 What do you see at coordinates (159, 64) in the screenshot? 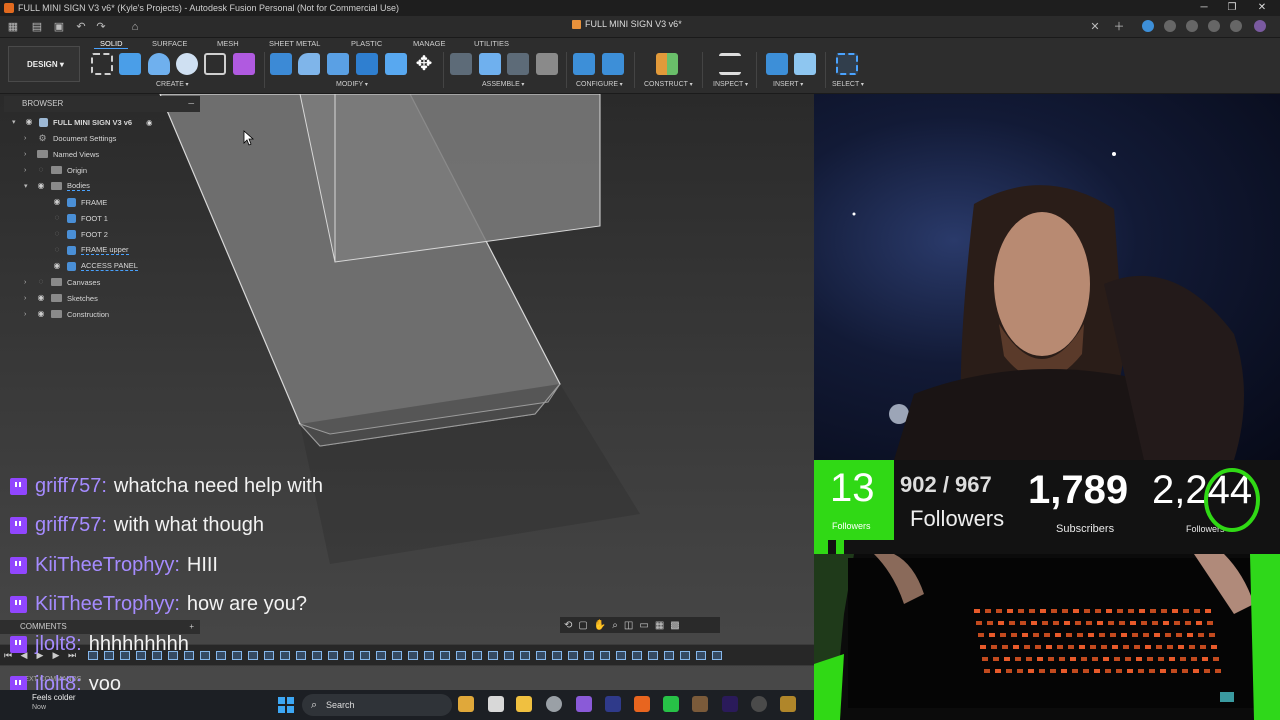
I see `revolve-icon` at bounding box center [159, 64].